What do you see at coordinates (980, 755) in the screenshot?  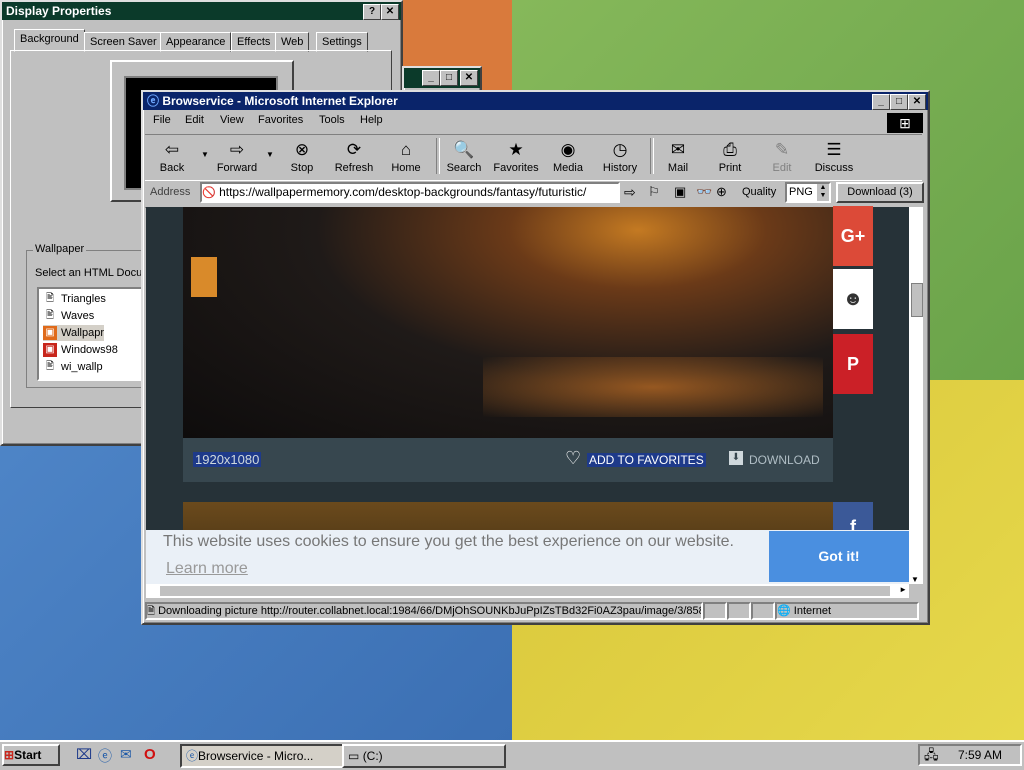 I see `clock: 7:59 AM` at bounding box center [980, 755].